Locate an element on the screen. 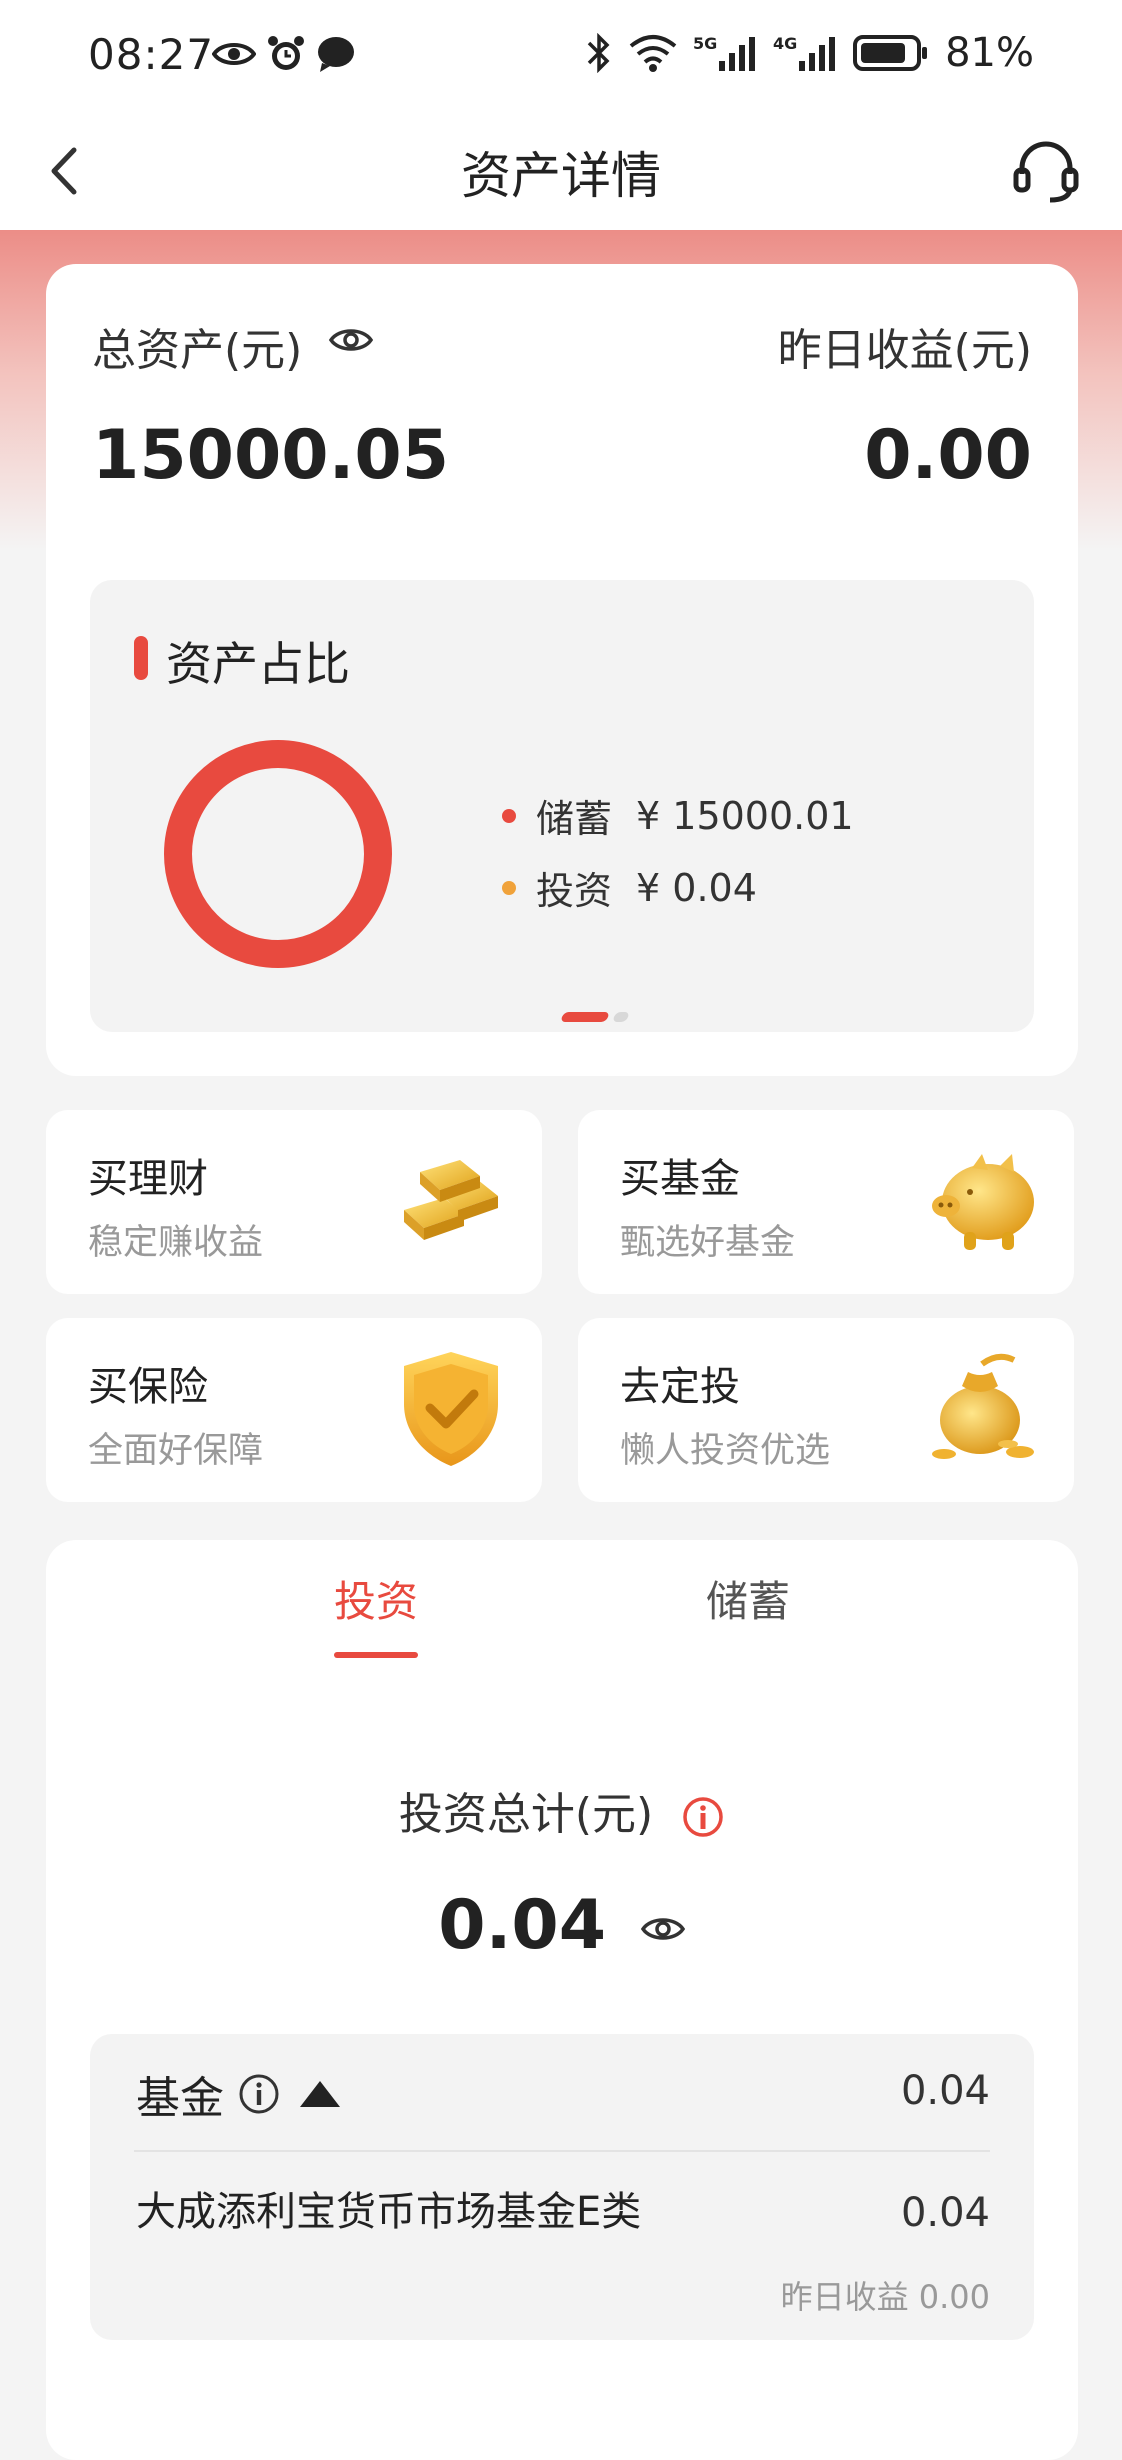  piggy-bank-icon is located at coordinates (983, 1202).